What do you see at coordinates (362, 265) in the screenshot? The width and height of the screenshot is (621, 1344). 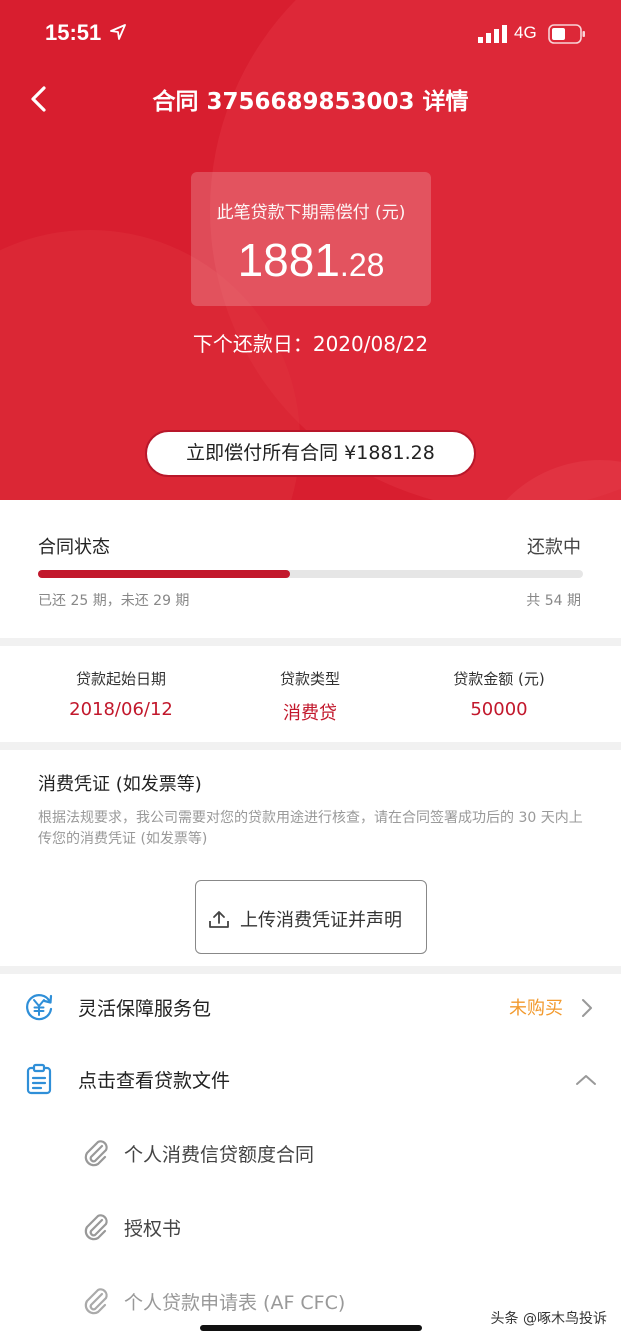 I see `amount-decimal: .28` at bounding box center [362, 265].